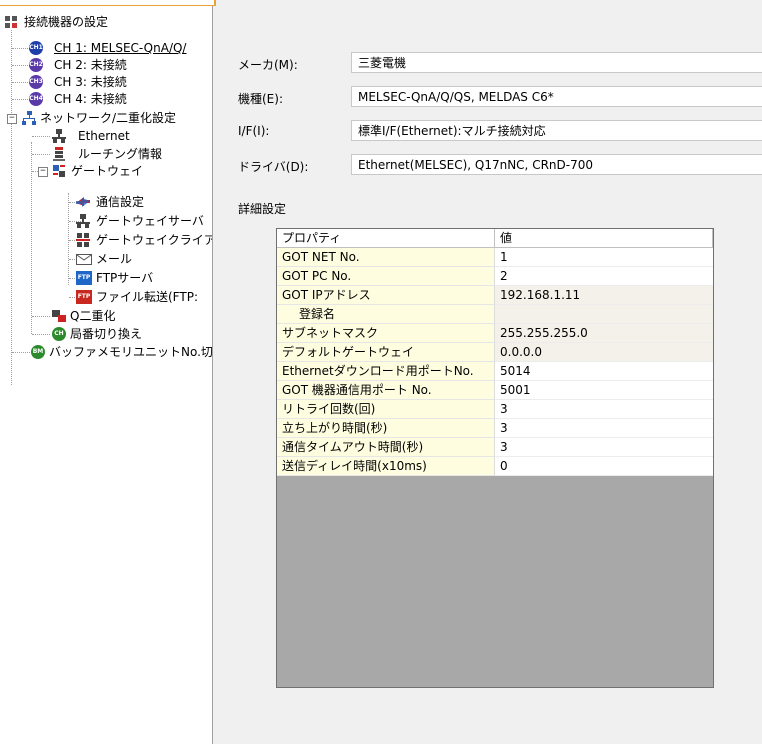 Image resolution: width=762 pixels, height=744 pixels. I want to click on model-label: 機種(E):, so click(260, 99).